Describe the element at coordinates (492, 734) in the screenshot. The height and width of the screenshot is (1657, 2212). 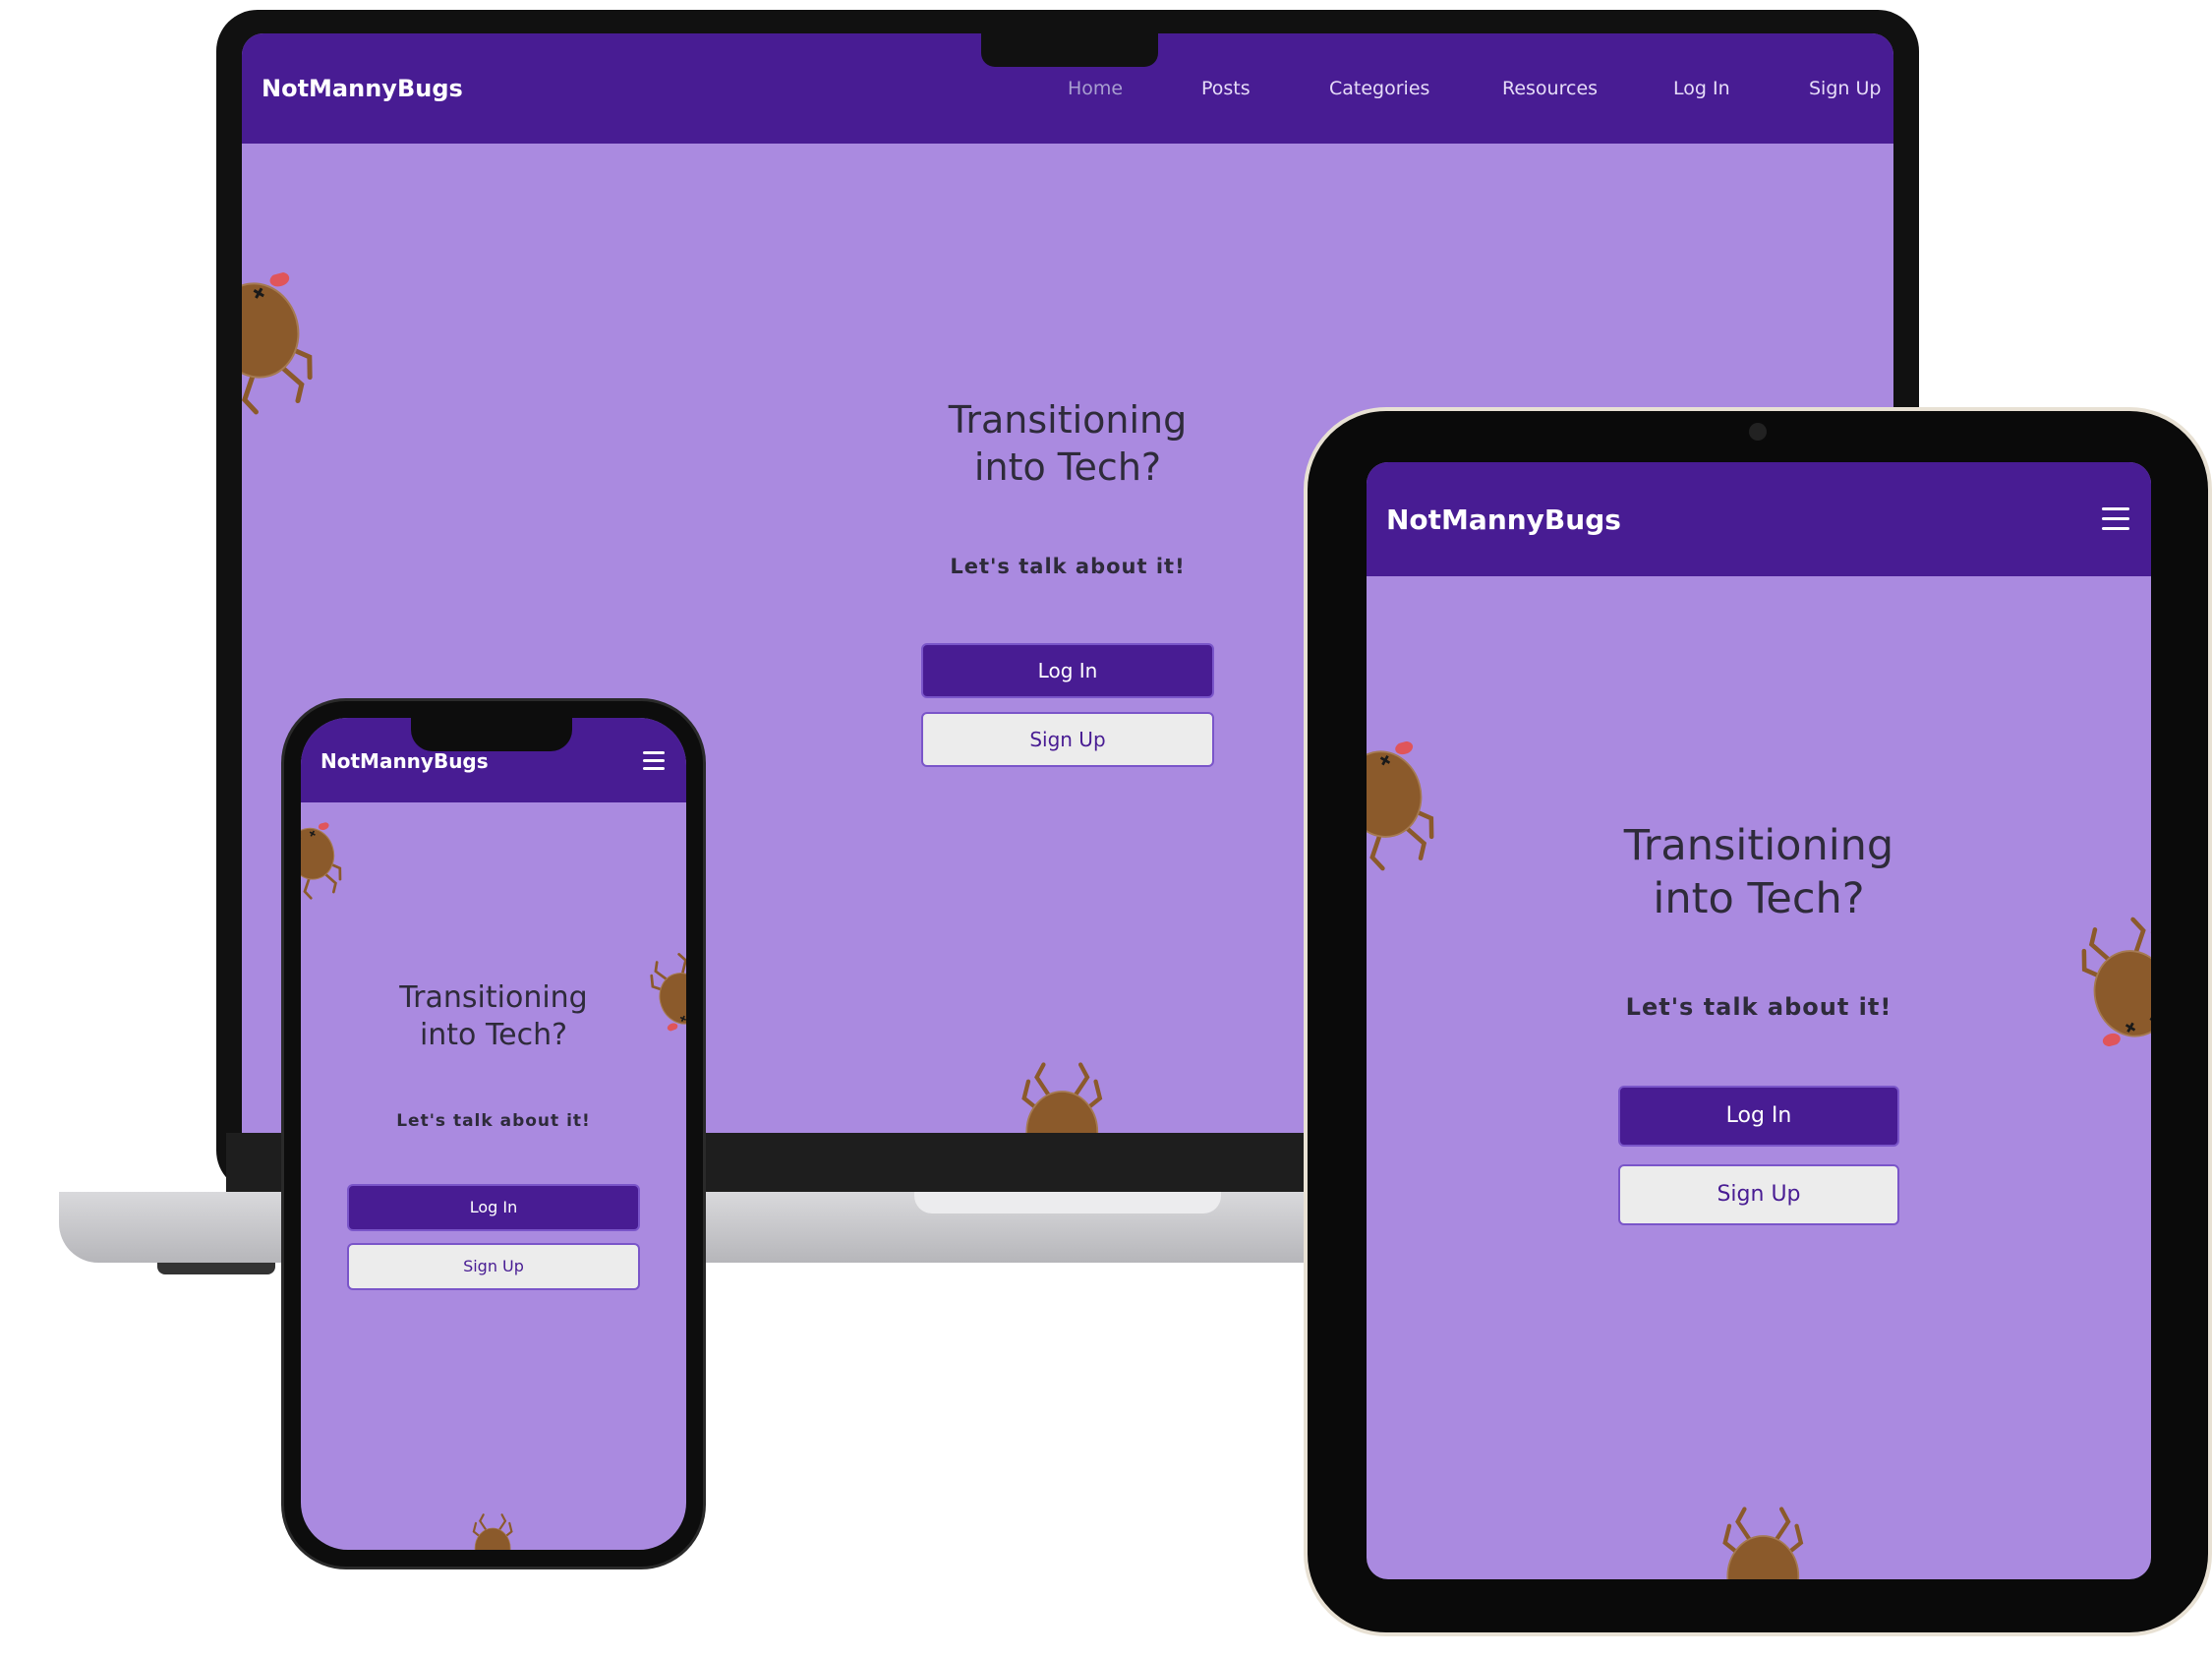
I see `phone-notch` at that location.